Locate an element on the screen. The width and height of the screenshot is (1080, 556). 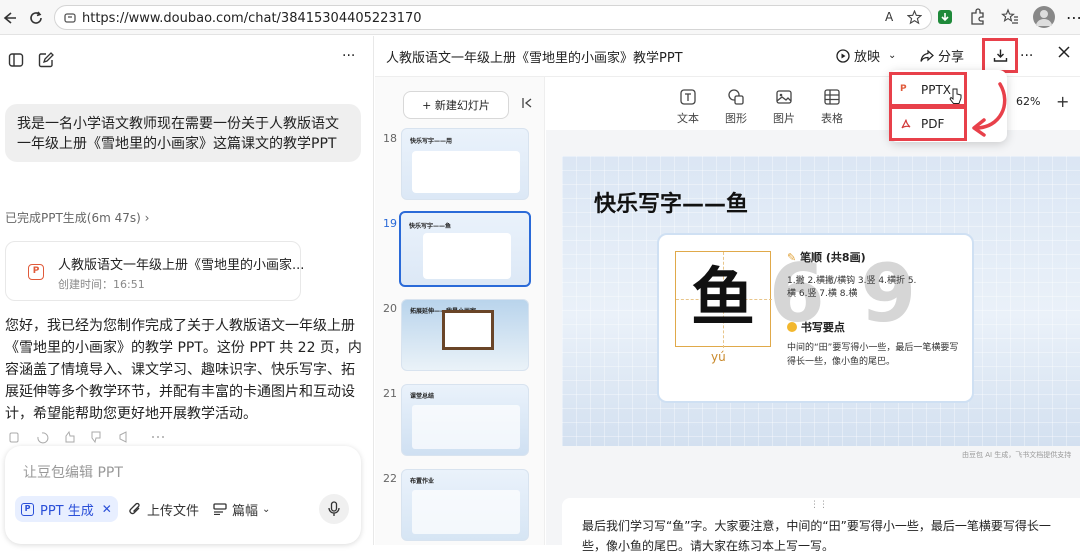
pptx-label: PPTX is located at coordinates (936, 89).